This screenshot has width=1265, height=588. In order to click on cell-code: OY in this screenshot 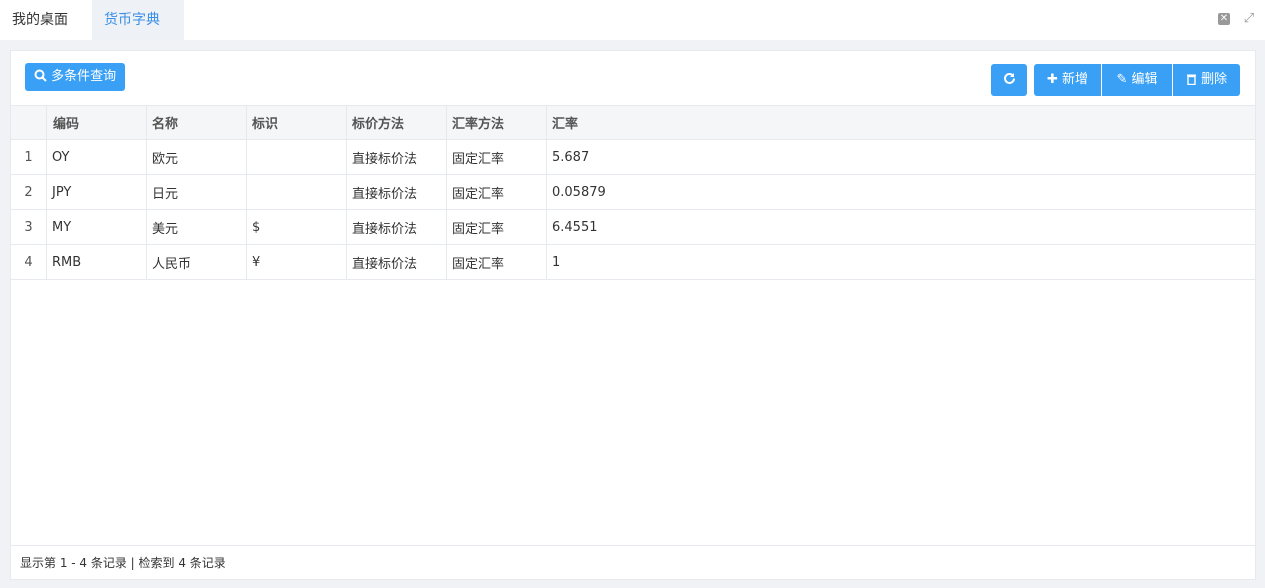, I will do `click(97, 157)`.